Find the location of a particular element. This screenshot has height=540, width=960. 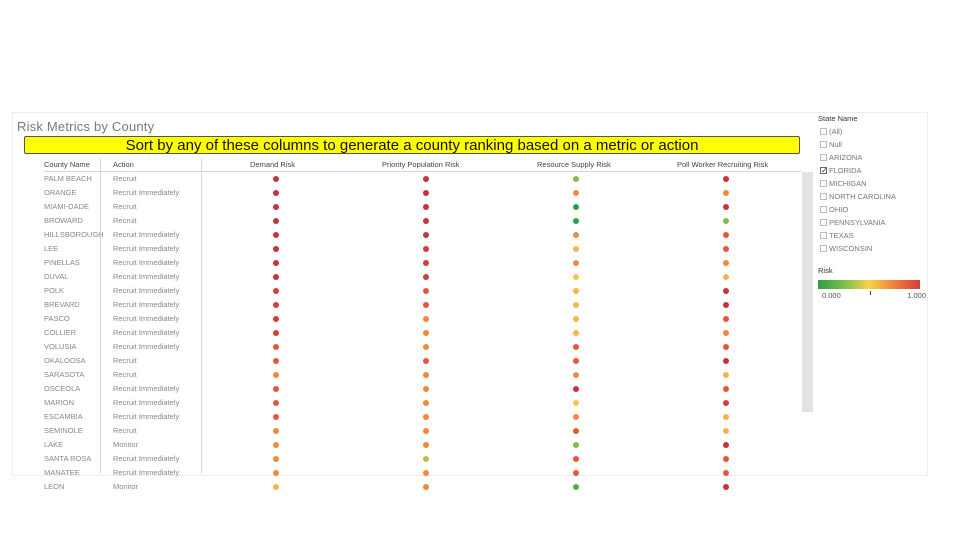

header-poll-worker-recruiting-risk: Poll Worker Recruiting Risk is located at coordinates (722, 164).